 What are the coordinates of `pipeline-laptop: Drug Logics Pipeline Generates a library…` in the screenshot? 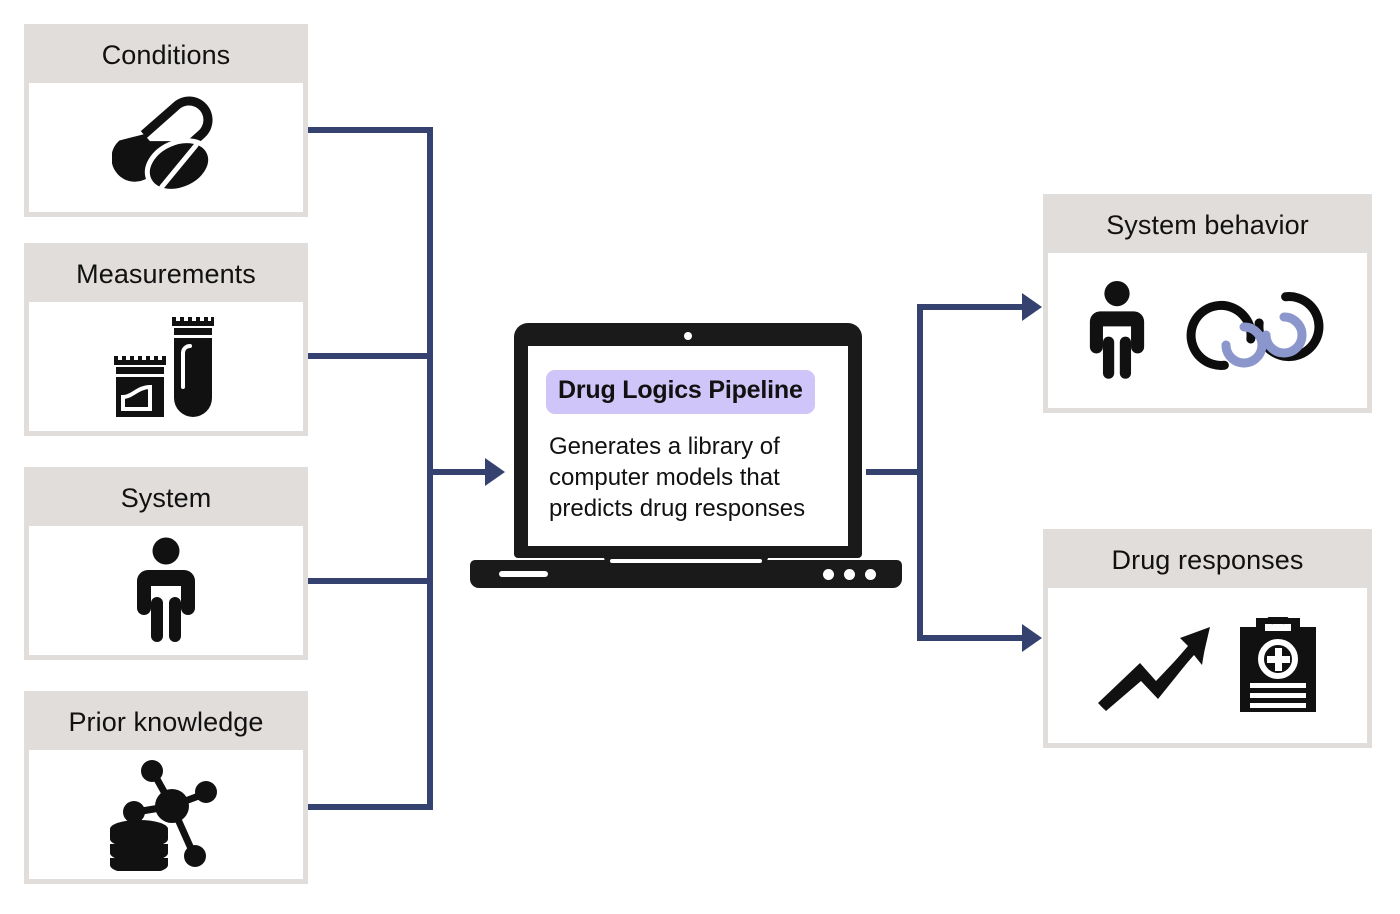 It's located at (686, 455).